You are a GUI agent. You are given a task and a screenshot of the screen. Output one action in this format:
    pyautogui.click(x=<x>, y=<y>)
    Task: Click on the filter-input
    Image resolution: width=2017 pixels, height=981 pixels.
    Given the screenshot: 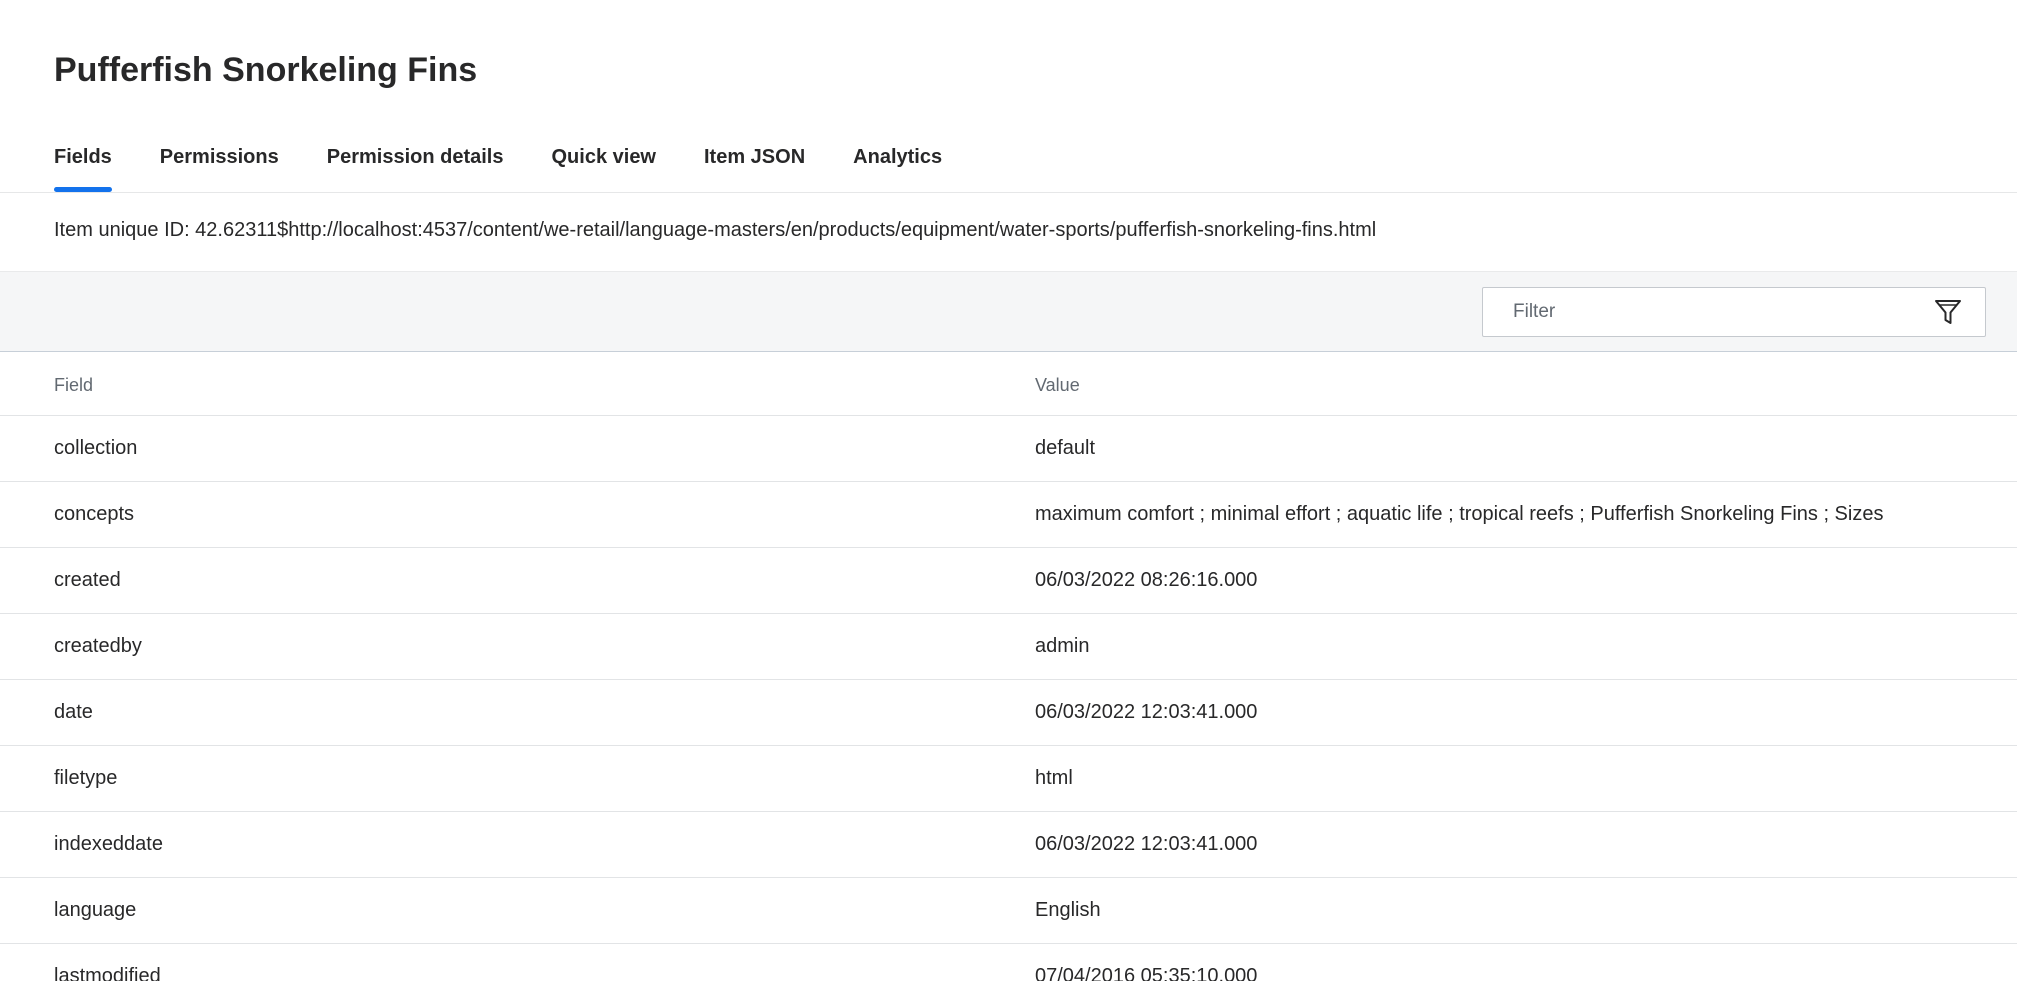 What is the action you would take?
    pyautogui.click(x=1704, y=312)
    